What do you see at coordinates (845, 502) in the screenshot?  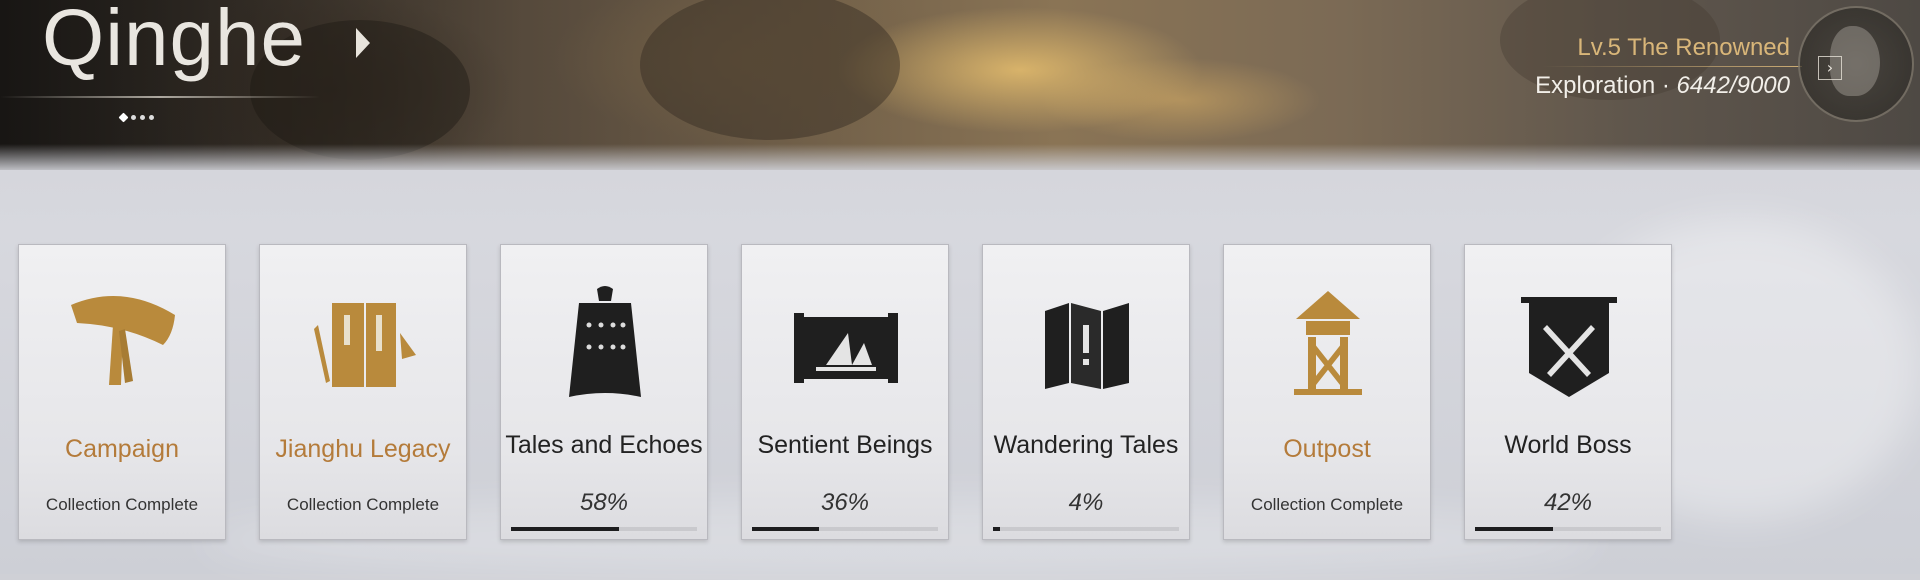 I see `card-percent: 36%` at bounding box center [845, 502].